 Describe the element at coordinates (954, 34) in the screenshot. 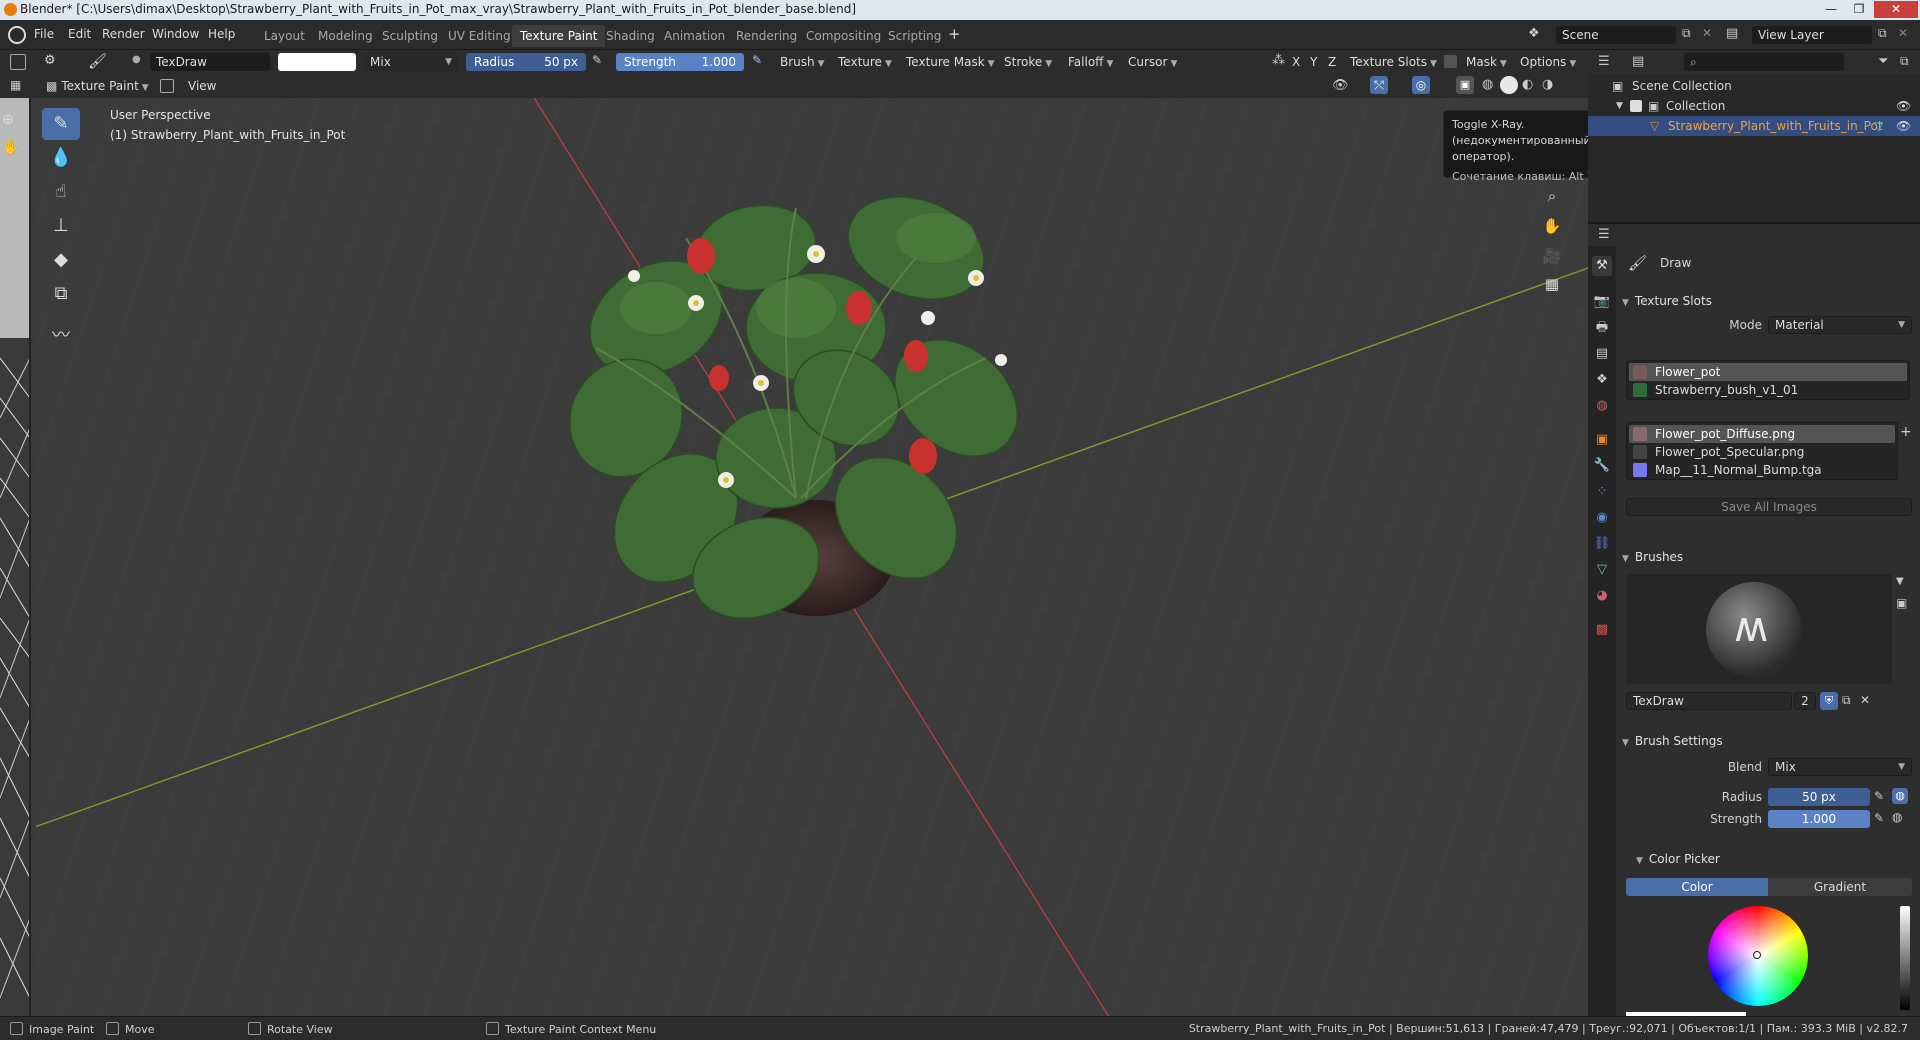

I see `add-workspace-button: +` at that location.